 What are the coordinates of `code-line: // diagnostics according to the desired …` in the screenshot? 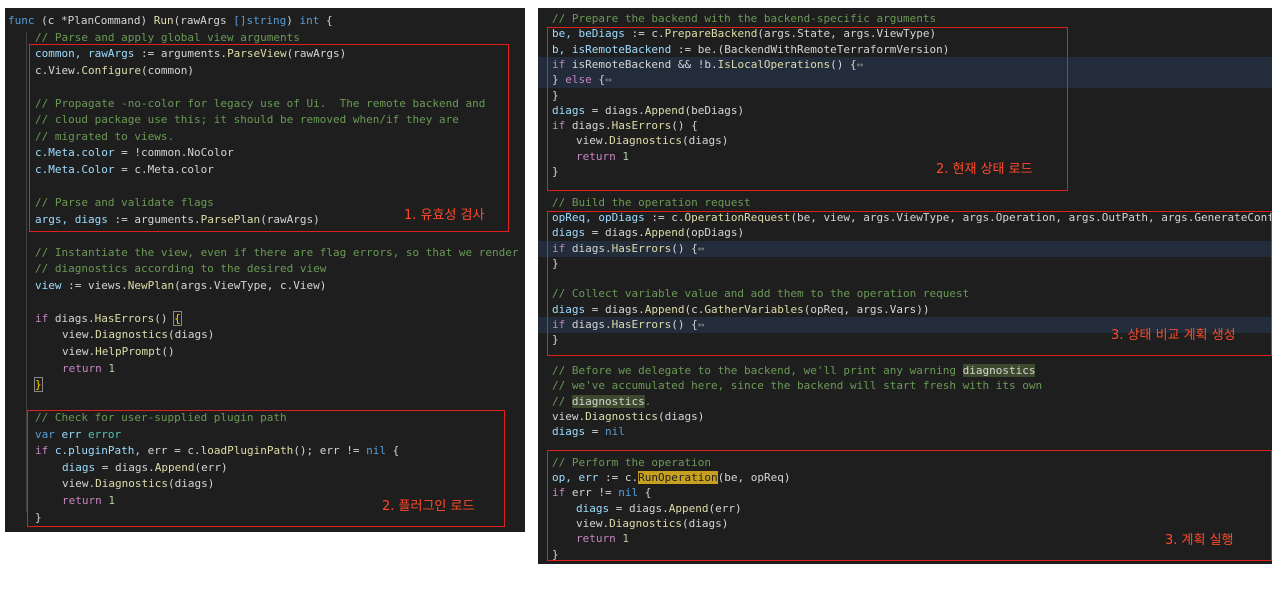 It's located at (265, 269).